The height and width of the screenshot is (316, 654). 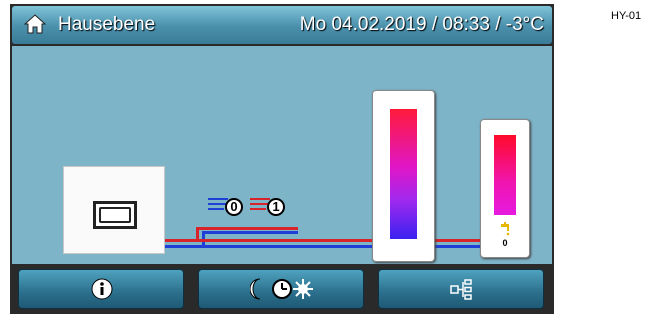 I want to click on storage-temperature-gradient, so click(x=403, y=174).